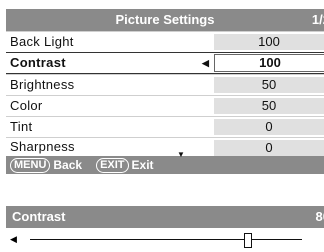  Describe the element at coordinates (181, 154) in the screenshot. I see `down-triangle-icon: ▼` at that location.